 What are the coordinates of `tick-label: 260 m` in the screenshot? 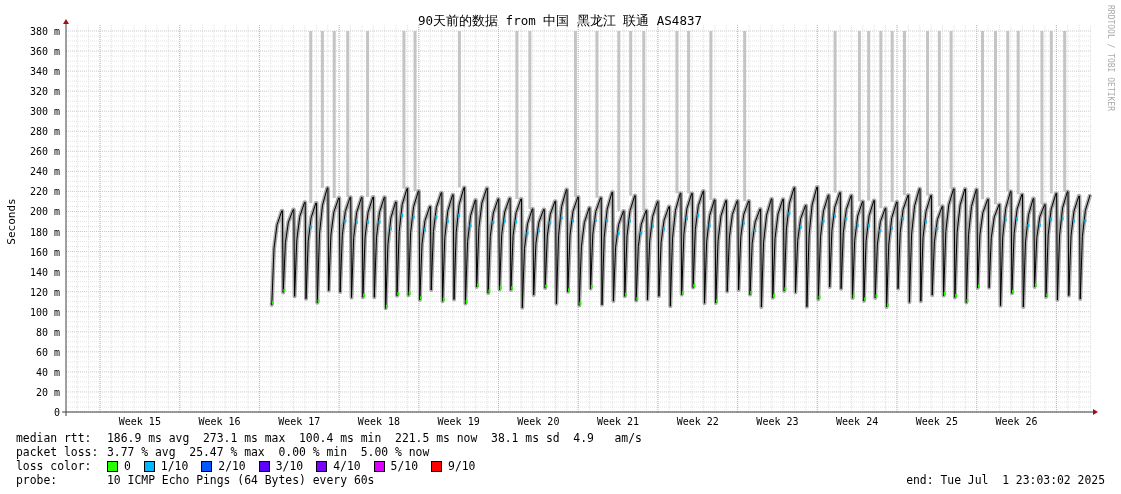 It's located at (44, 152).